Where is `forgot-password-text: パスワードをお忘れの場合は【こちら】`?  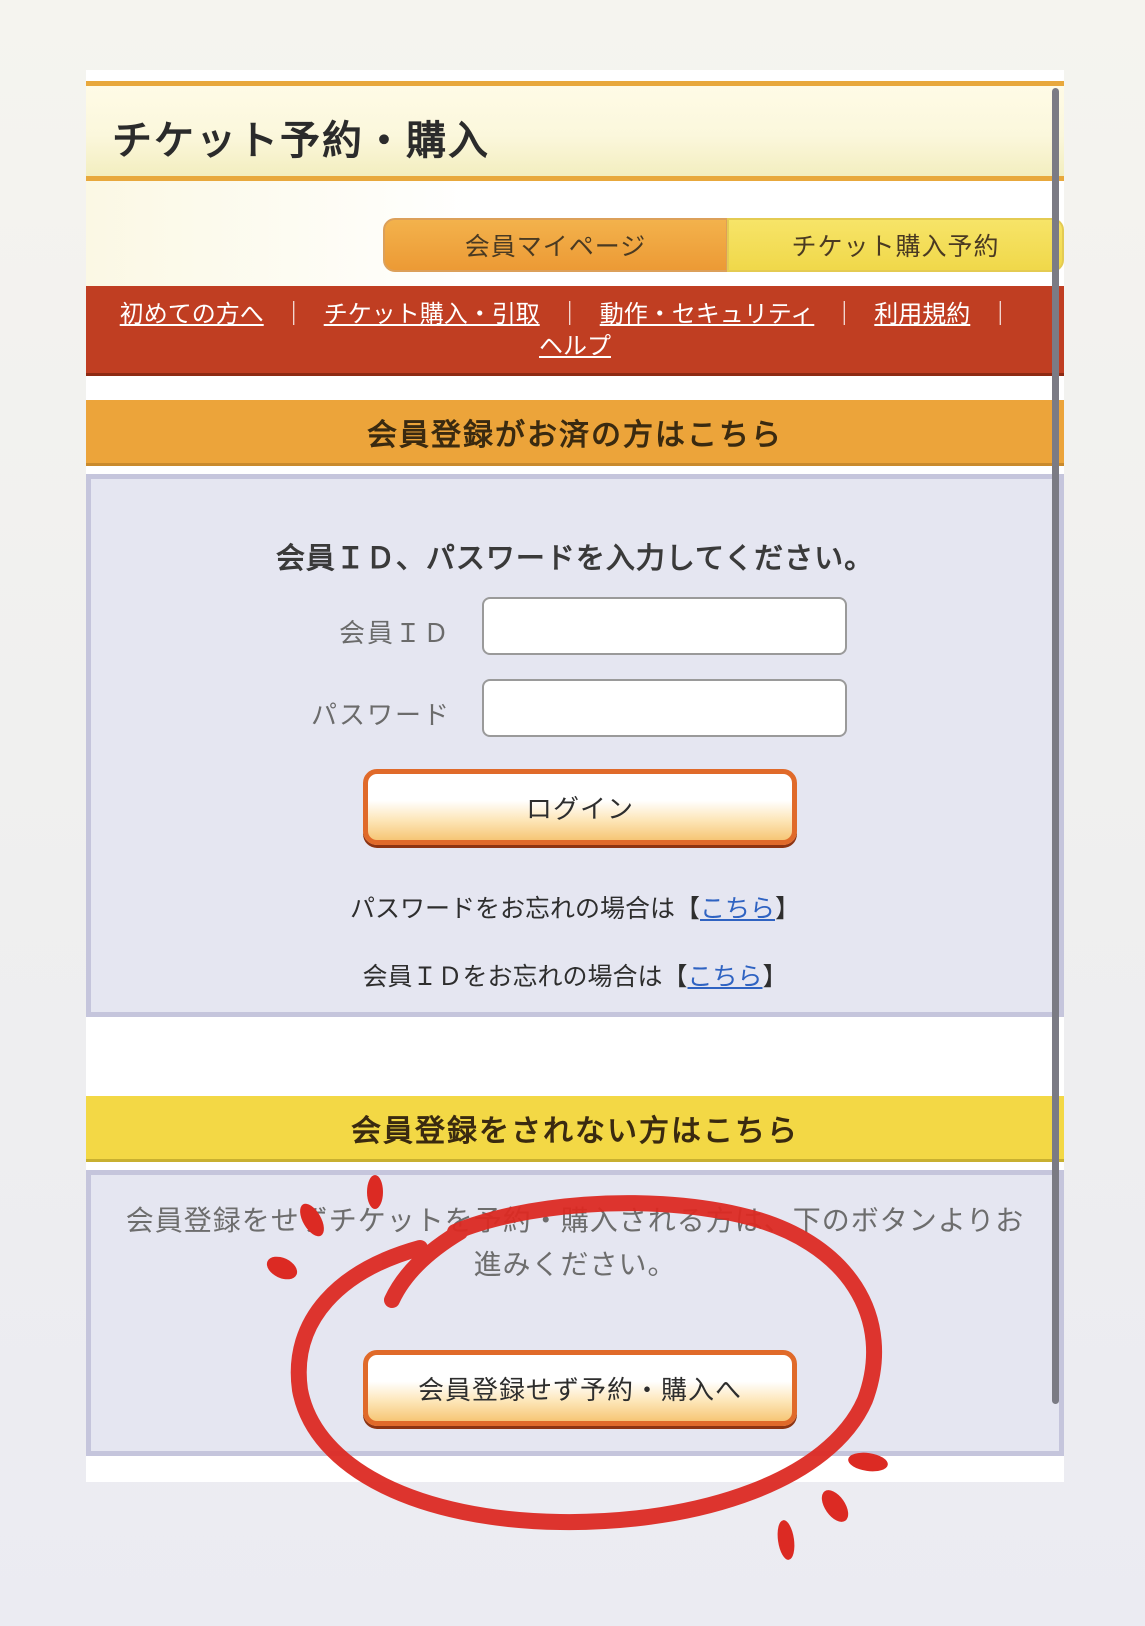 forgot-password-text: パスワードをお忘れの場合は【こちら】 is located at coordinates (575, 907).